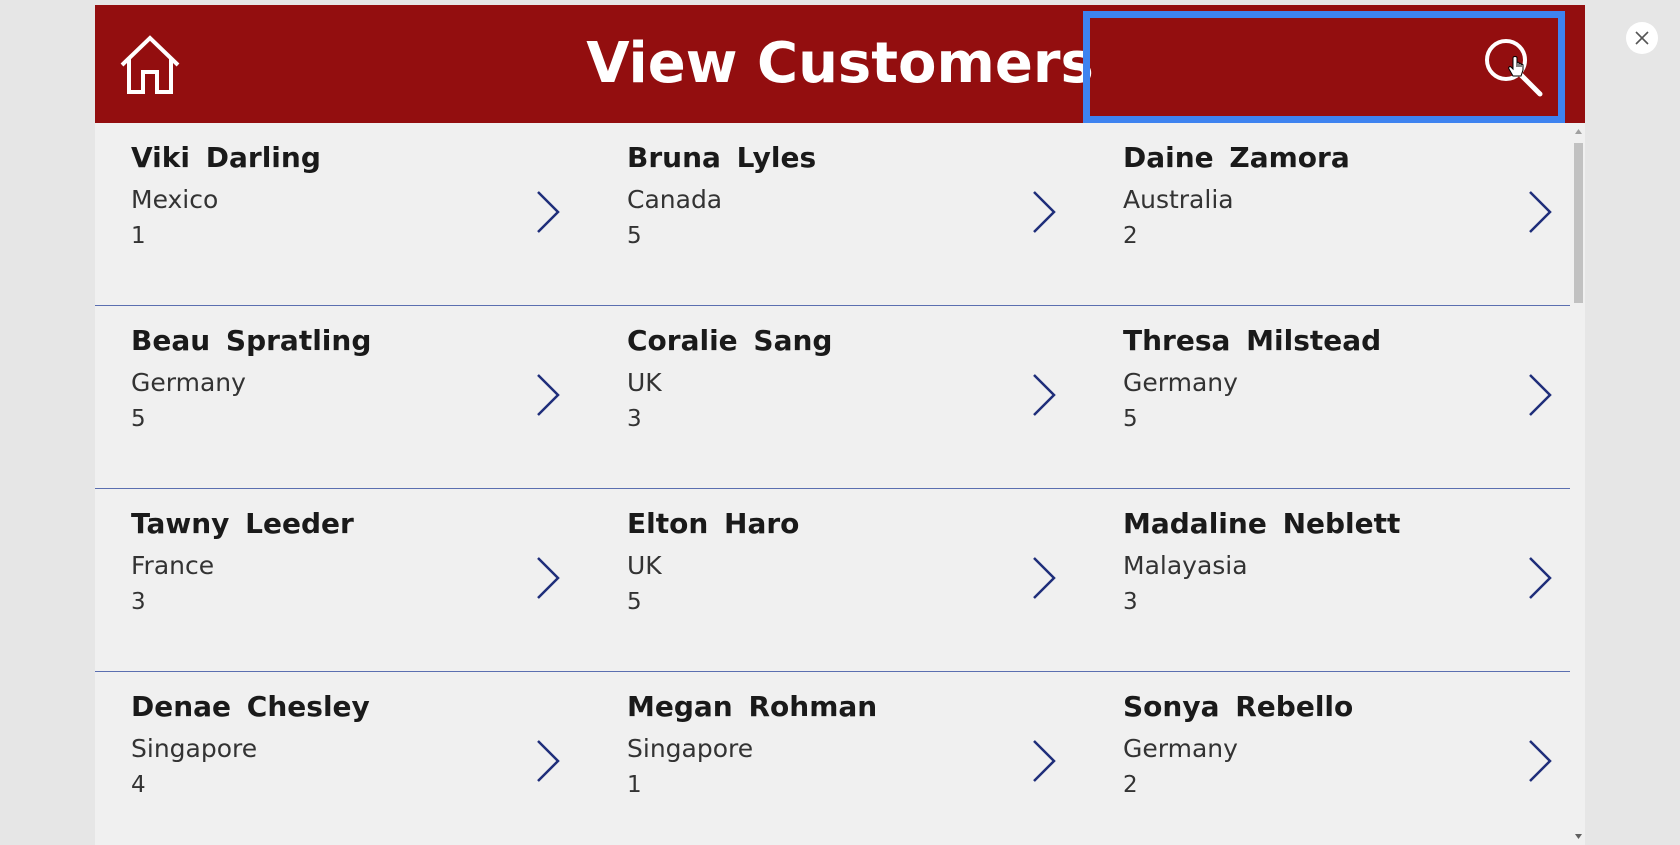 The image size is (1680, 845). Describe the element at coordinates (251, 340) in the screenshot. I see `customer-name: Beau Spratling` at that location.